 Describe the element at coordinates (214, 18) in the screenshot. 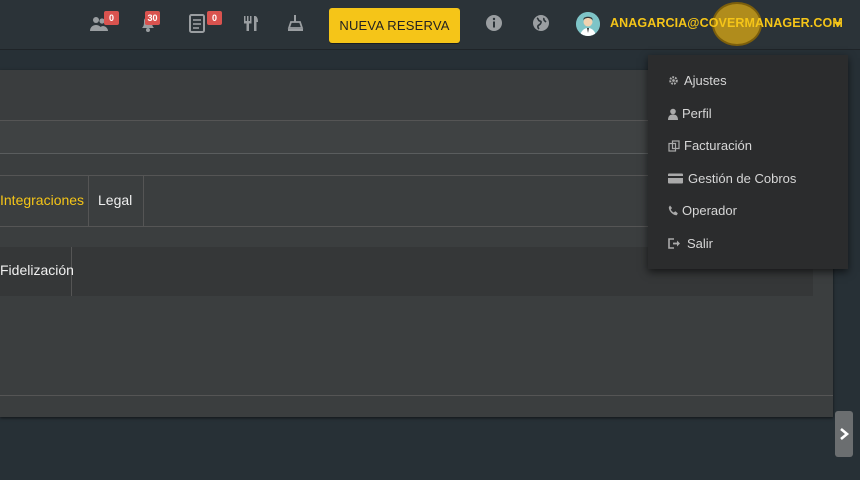

I see `reservations-badge: 0` at that location.